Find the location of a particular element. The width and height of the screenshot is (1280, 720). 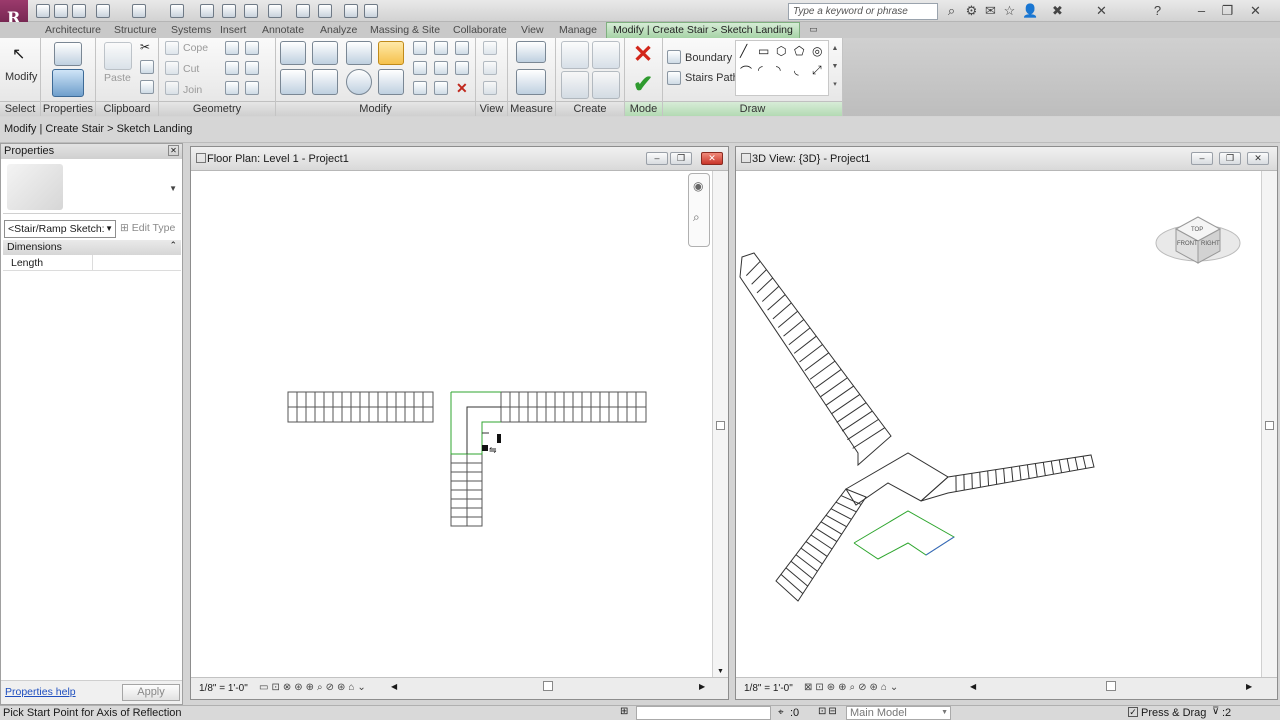

user-icon: 👤 is located at coordinates (1030, 10).